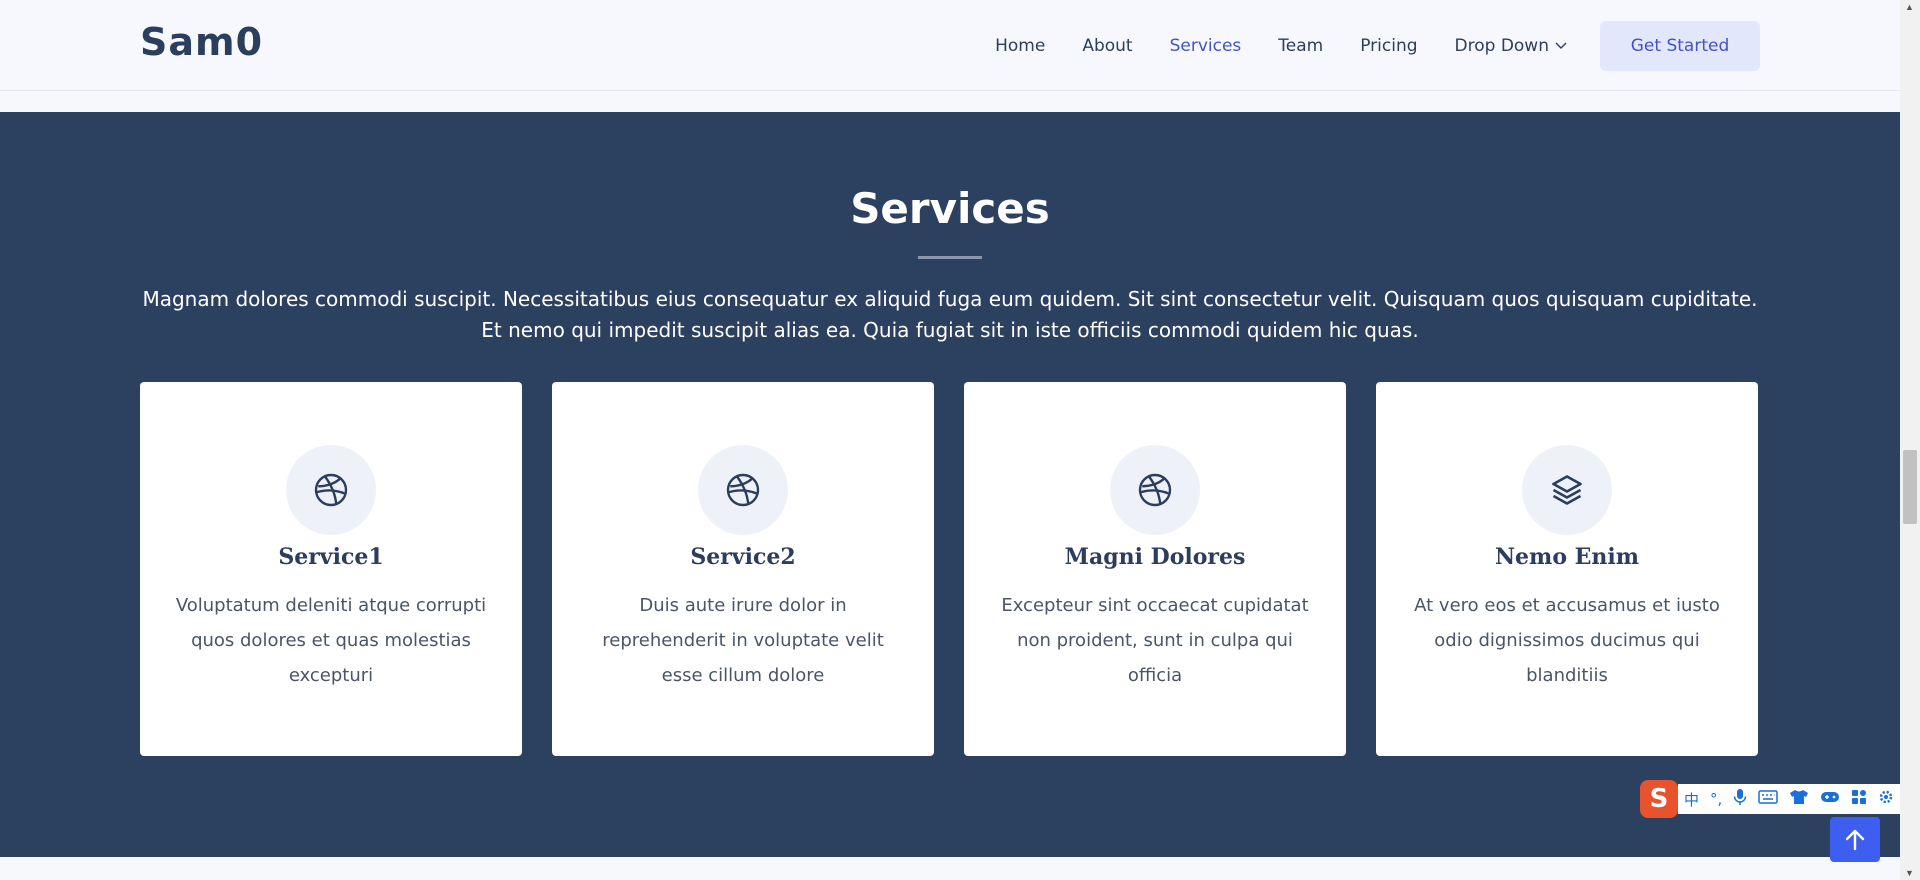 Image resolution: width=1920 pixels, height=880 pixels. I want to click on arrow-up-icon, so click(1855, 839).